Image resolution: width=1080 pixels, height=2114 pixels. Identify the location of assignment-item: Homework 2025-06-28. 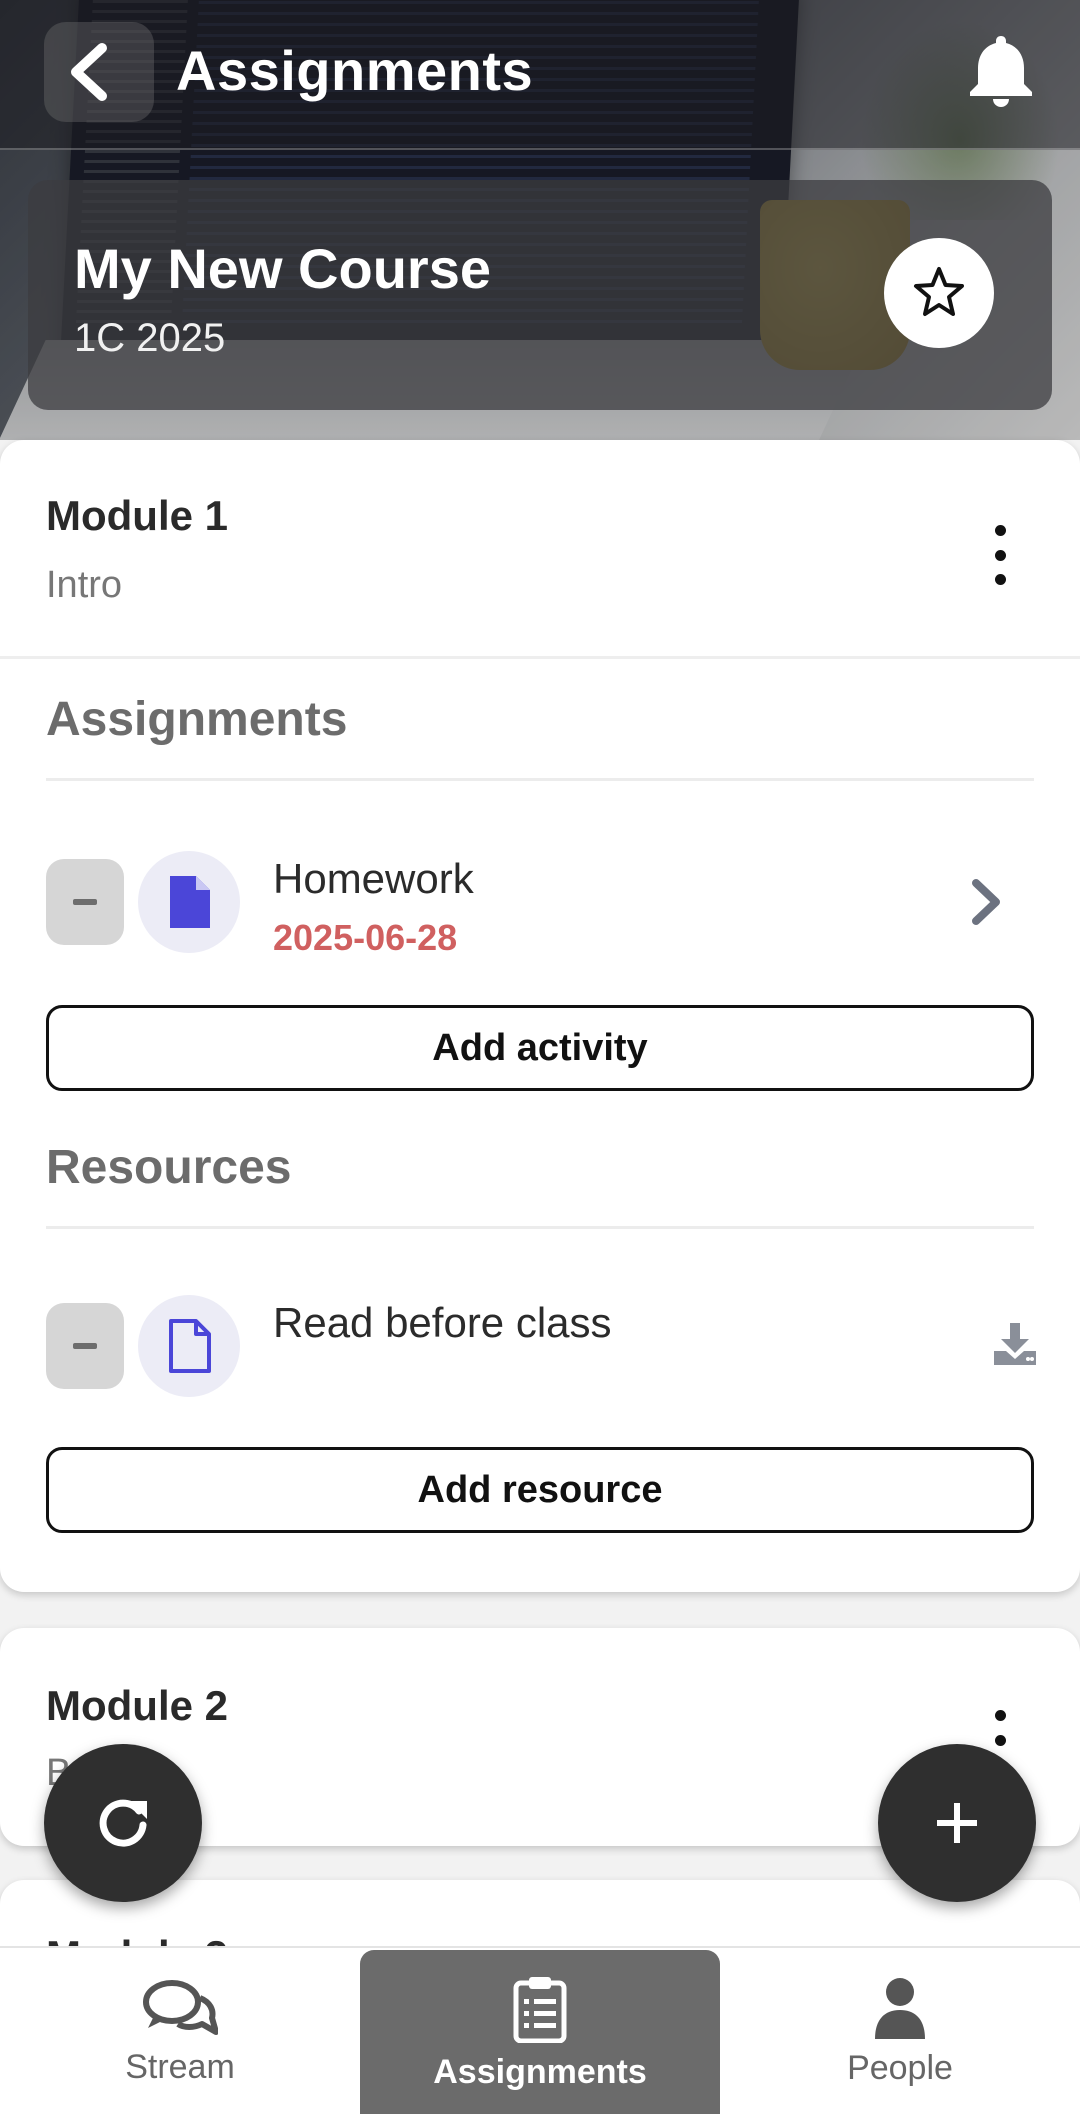
(540, 902).